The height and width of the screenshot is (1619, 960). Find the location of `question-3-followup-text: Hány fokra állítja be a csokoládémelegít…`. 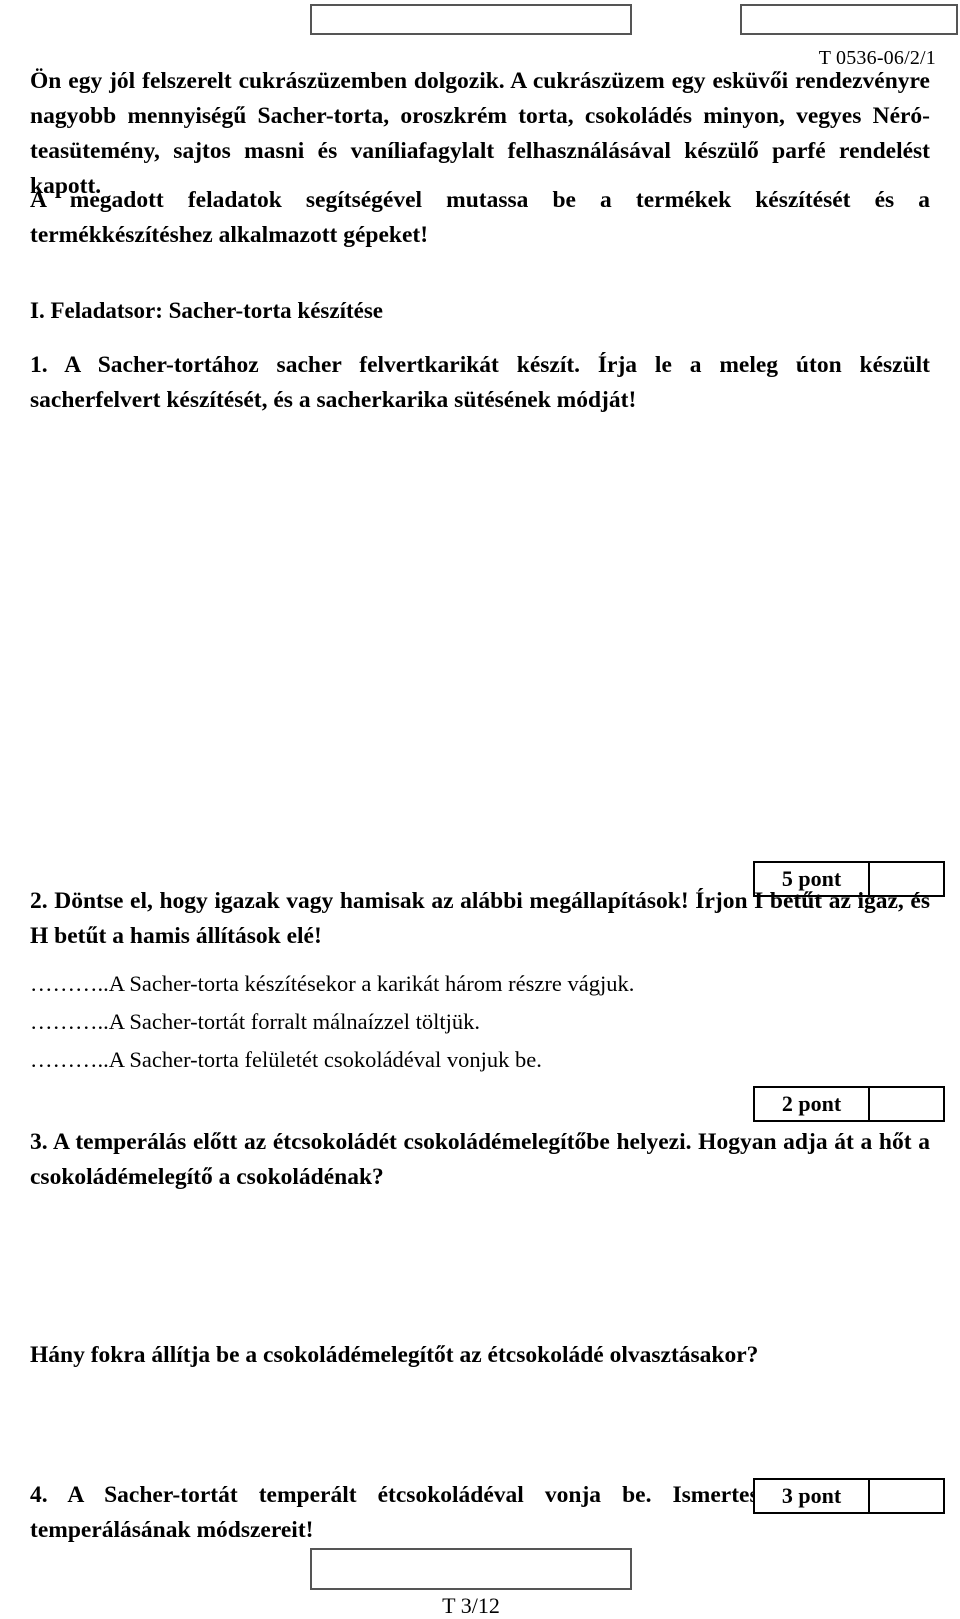

question-3-followup-text: Hány fokra állítja be a csokoládémelegít… is located at coordinates (394, 1355).